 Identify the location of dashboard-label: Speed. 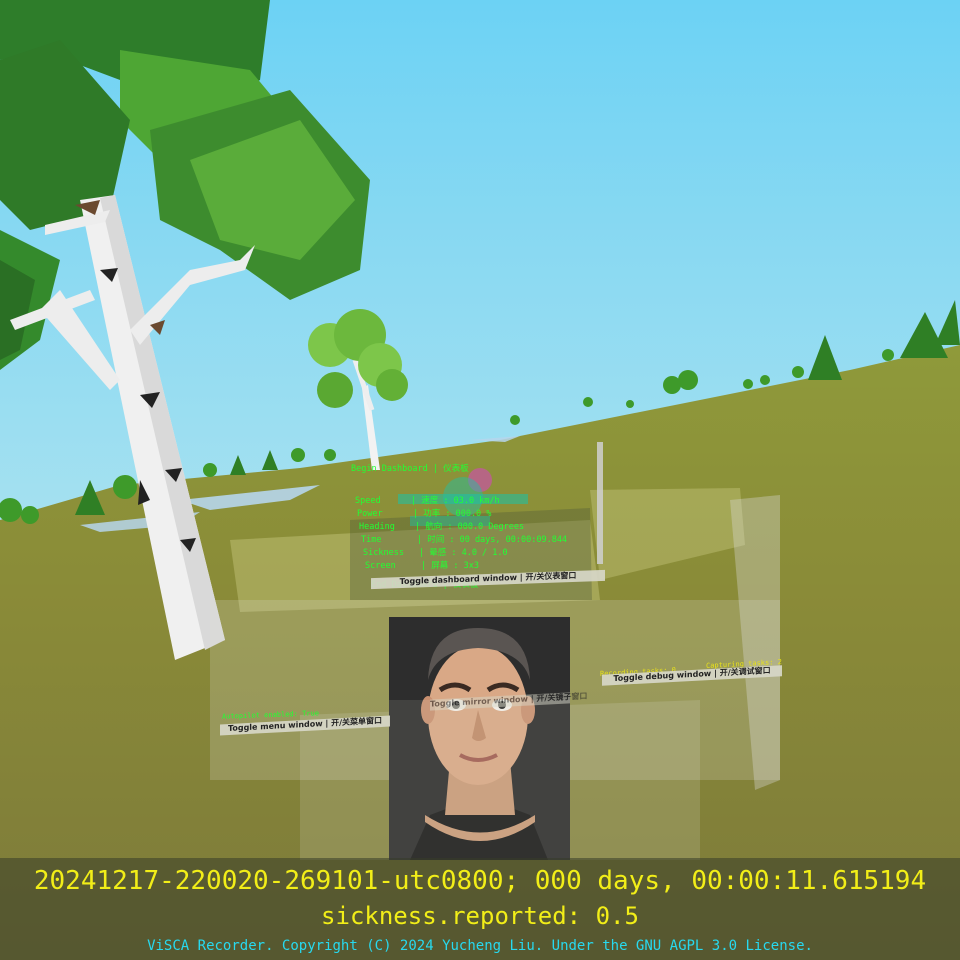
(368, 501).